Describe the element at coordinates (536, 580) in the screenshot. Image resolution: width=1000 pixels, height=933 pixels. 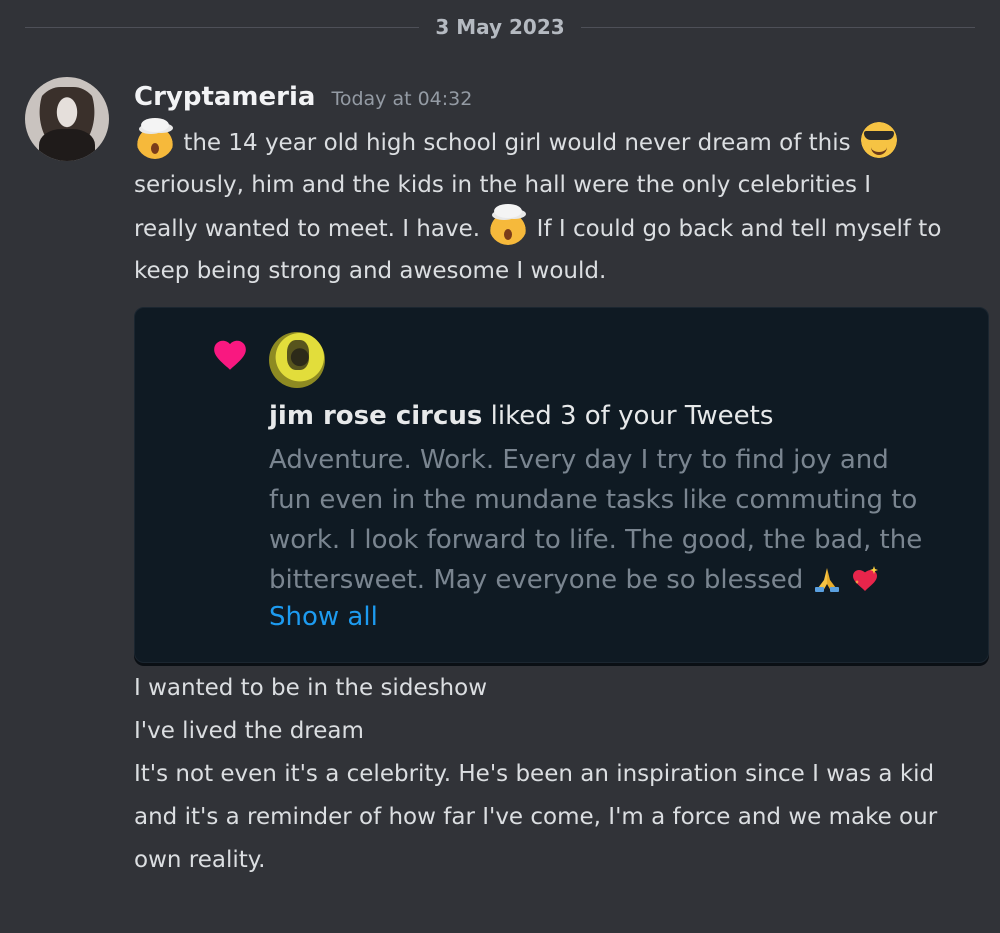
I see `tweet-text-line: bittersweet. May everyone be so blessed` at that location.